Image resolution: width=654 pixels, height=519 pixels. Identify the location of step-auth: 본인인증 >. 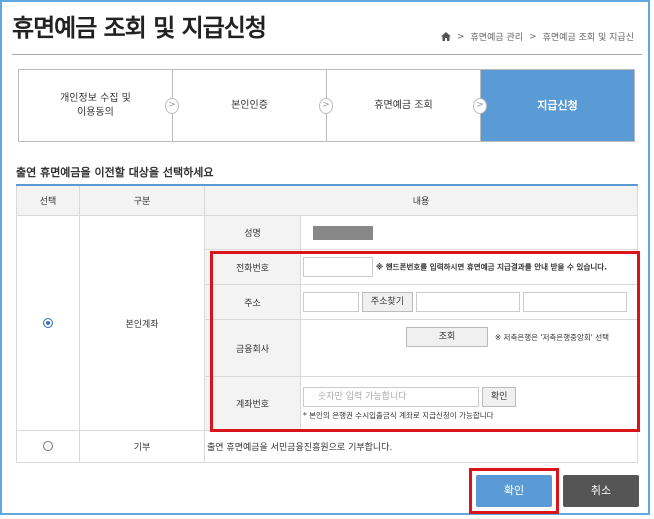
(253, 105).